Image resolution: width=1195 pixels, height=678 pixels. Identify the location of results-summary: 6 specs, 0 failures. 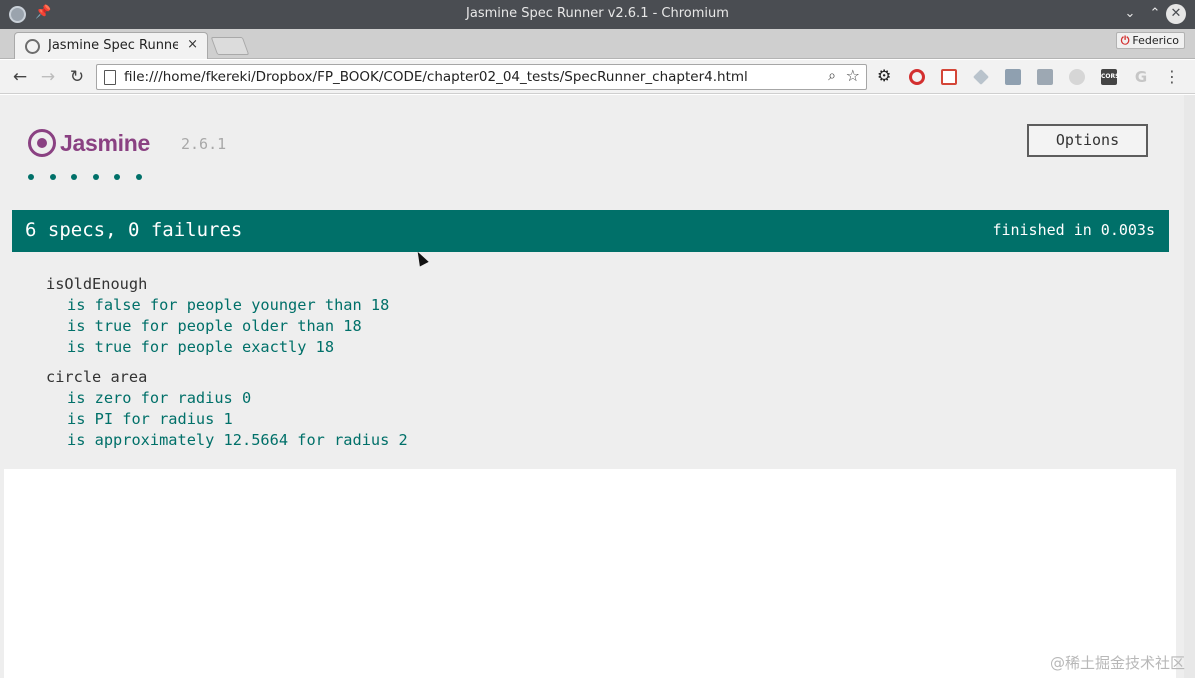
(134, 230).